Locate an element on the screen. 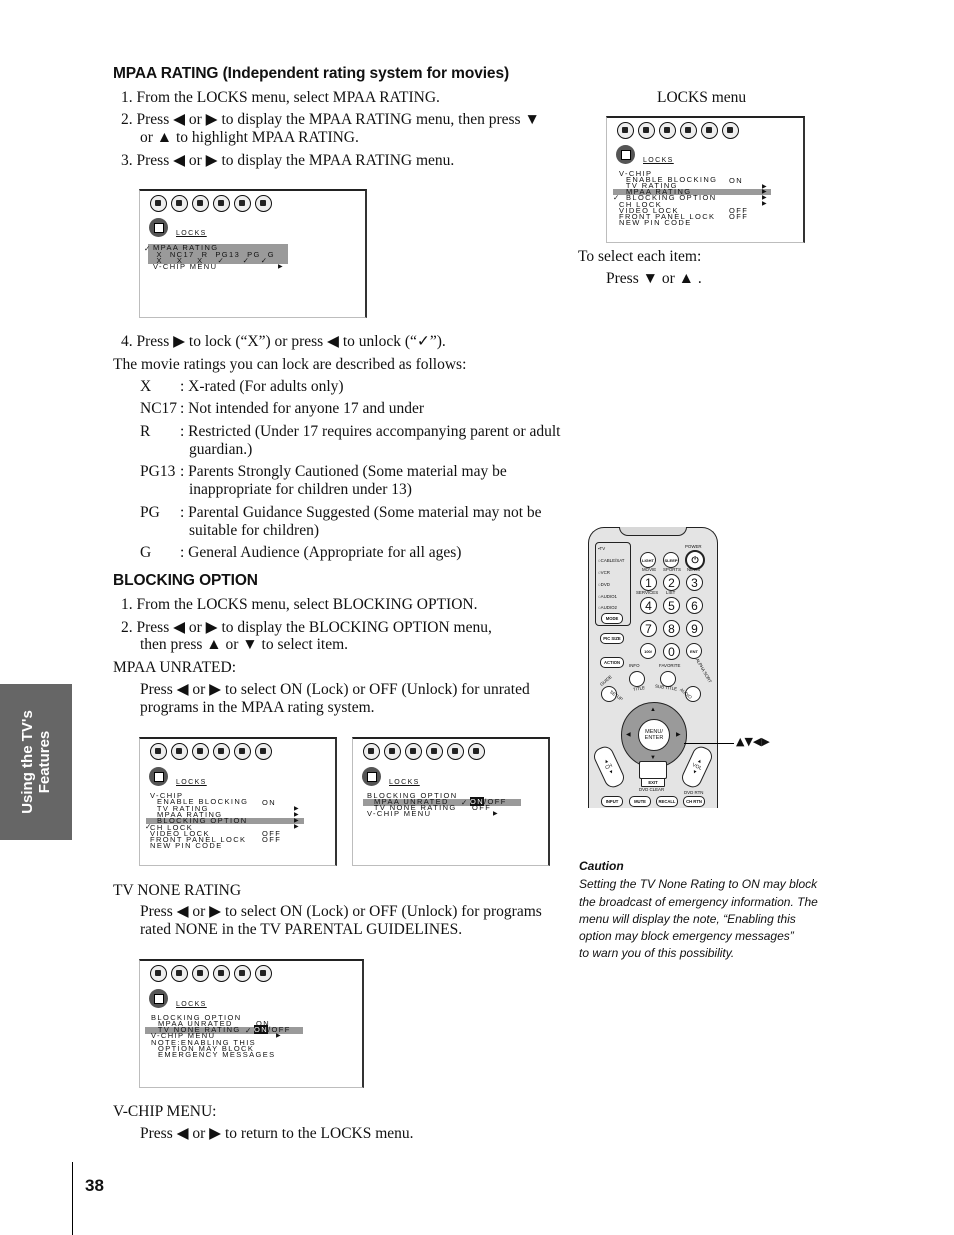 This screenshot has width=954, height=1235. power-label: POWER is located at coordinates (693, 546).